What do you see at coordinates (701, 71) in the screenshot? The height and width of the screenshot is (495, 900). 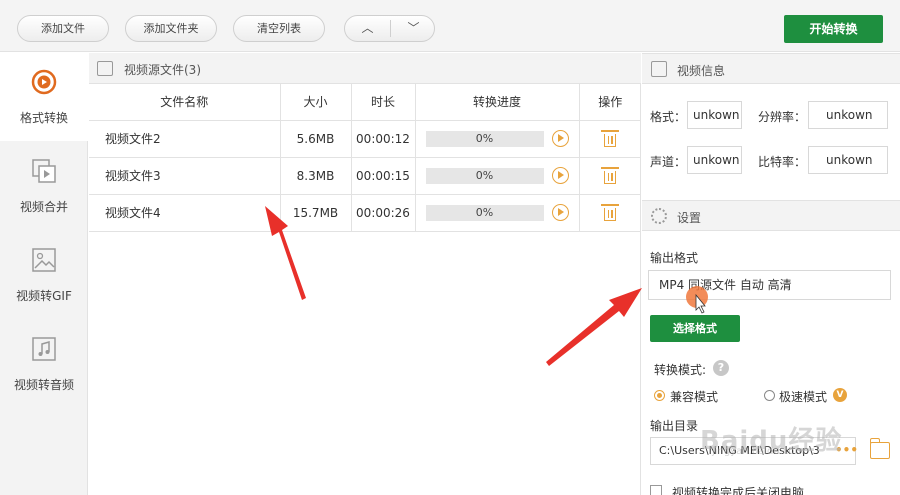 I see `video-info-title: 视频信息` at bounding box center [701, 71].